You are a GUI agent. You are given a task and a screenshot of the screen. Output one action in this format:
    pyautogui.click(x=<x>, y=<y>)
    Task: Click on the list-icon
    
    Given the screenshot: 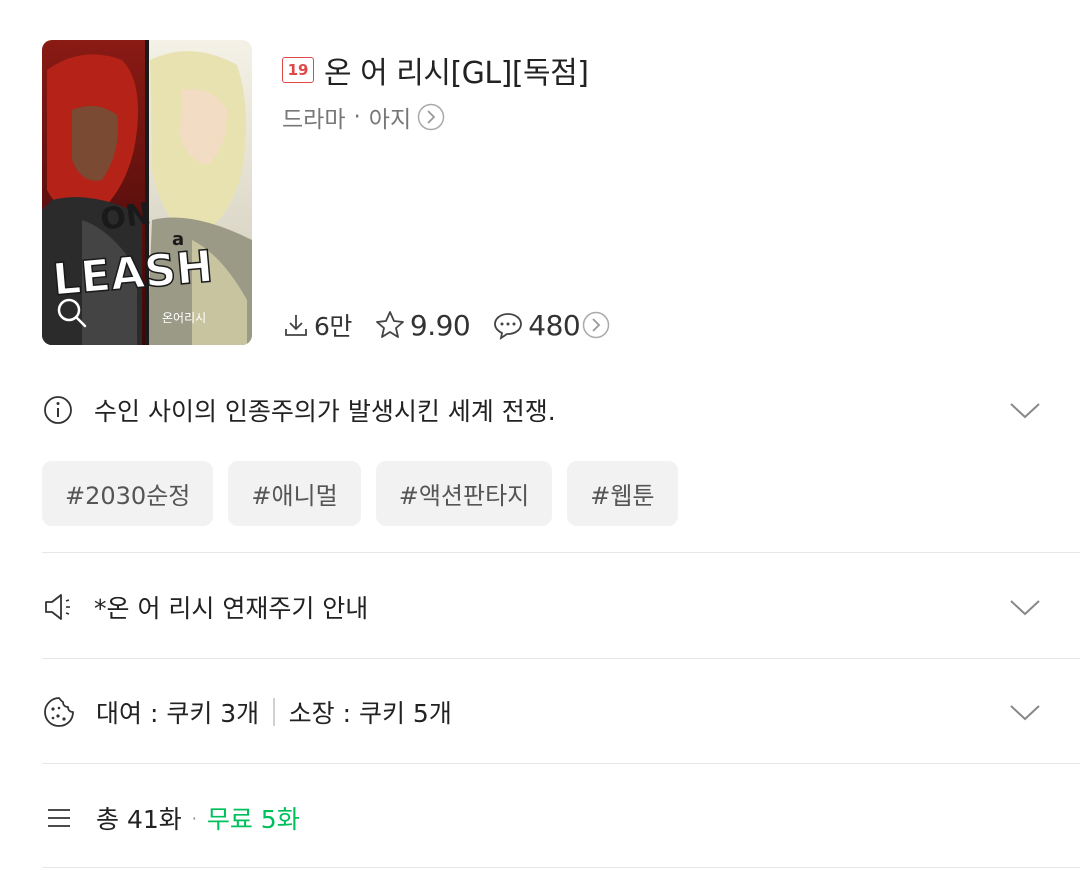 What is the action you would take?
    pyautogui.click(x=59, y=818)
    